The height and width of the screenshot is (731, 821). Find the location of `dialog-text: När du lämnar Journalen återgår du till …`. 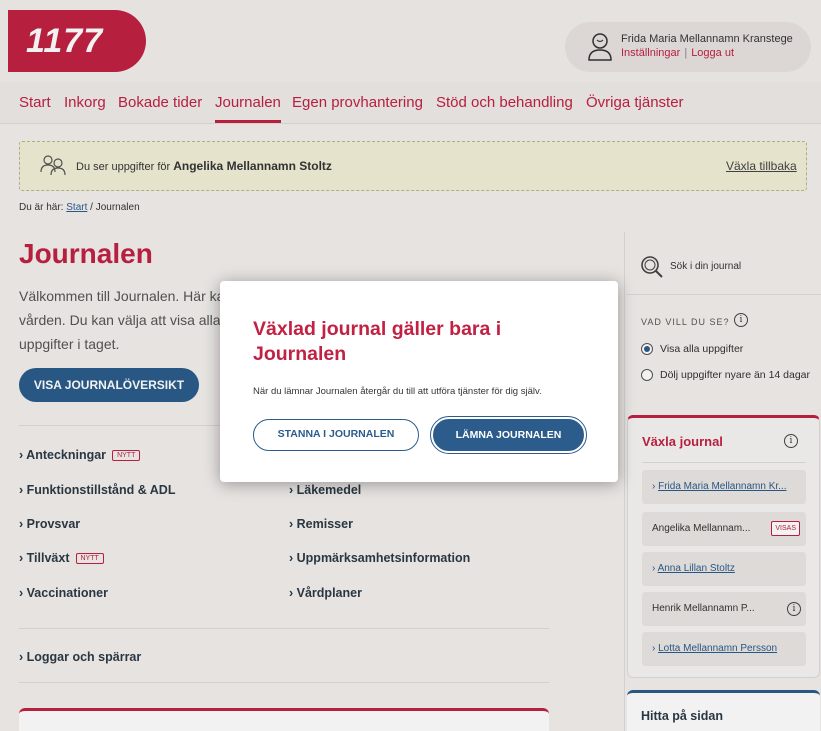

dialog-text: När du lämnar Journalen återgår du till … is located at coordinates (397, 391).